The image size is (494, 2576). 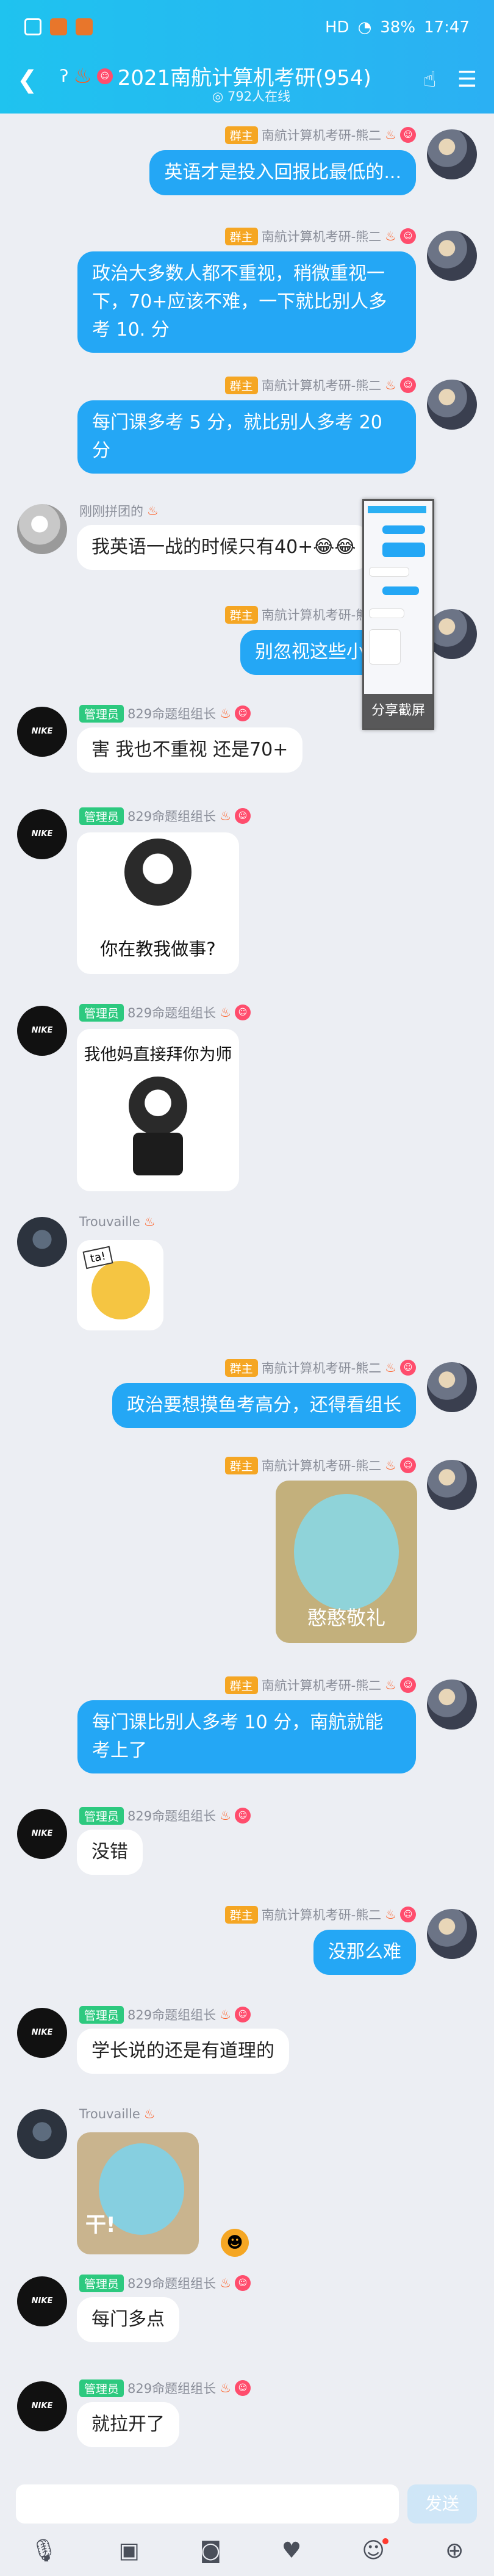 I want to click on people-icon: ☝, so click(x=430, y=79).